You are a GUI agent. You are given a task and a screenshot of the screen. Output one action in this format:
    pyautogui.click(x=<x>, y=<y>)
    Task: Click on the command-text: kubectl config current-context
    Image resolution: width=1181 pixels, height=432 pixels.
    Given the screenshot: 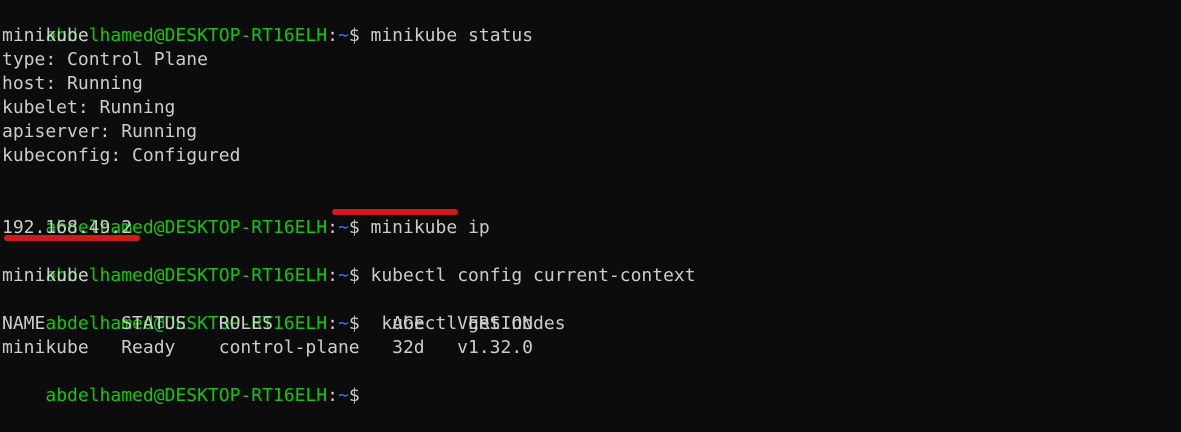 What is the action you would take?
    pyautogui.click(x=527, y=275)
    